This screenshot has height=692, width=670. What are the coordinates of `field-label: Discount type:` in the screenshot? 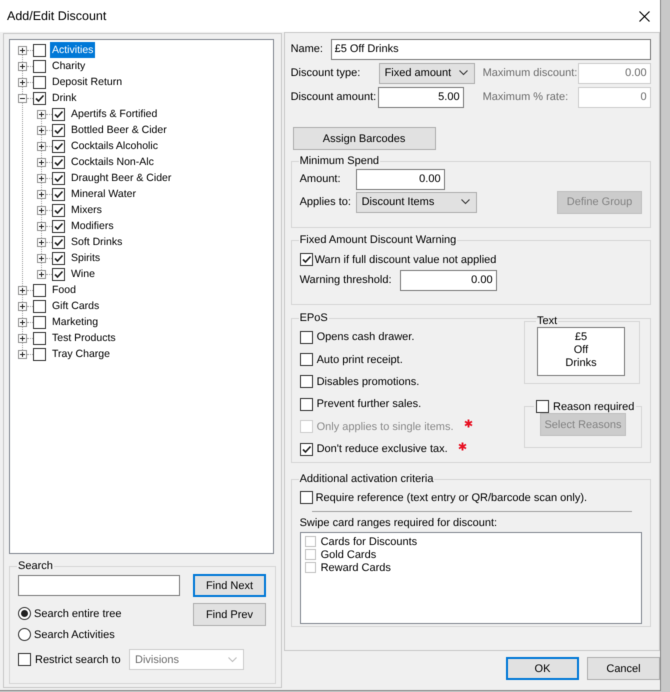 It's located at (326, 73).